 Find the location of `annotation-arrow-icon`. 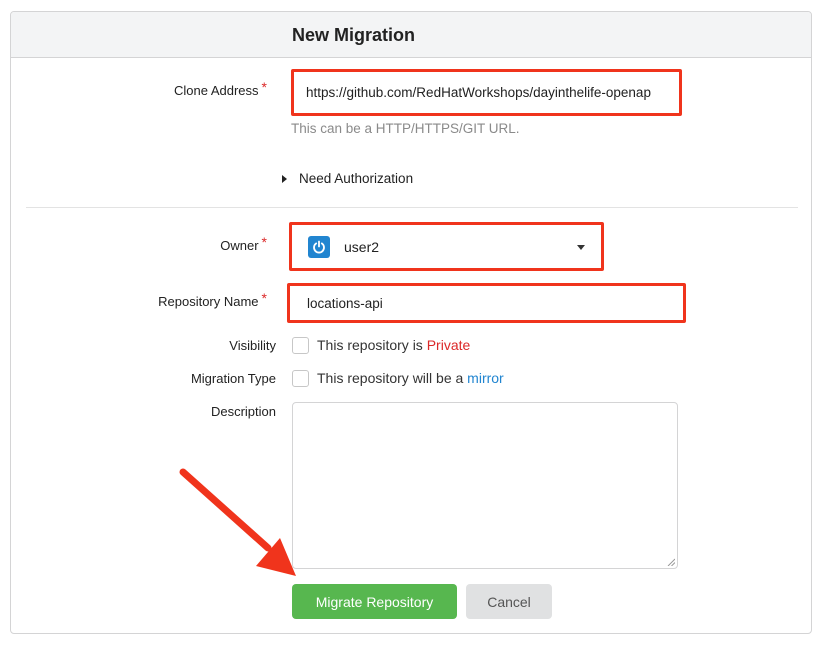

annotation-arrow-icon is located at coordinates (237, 522).